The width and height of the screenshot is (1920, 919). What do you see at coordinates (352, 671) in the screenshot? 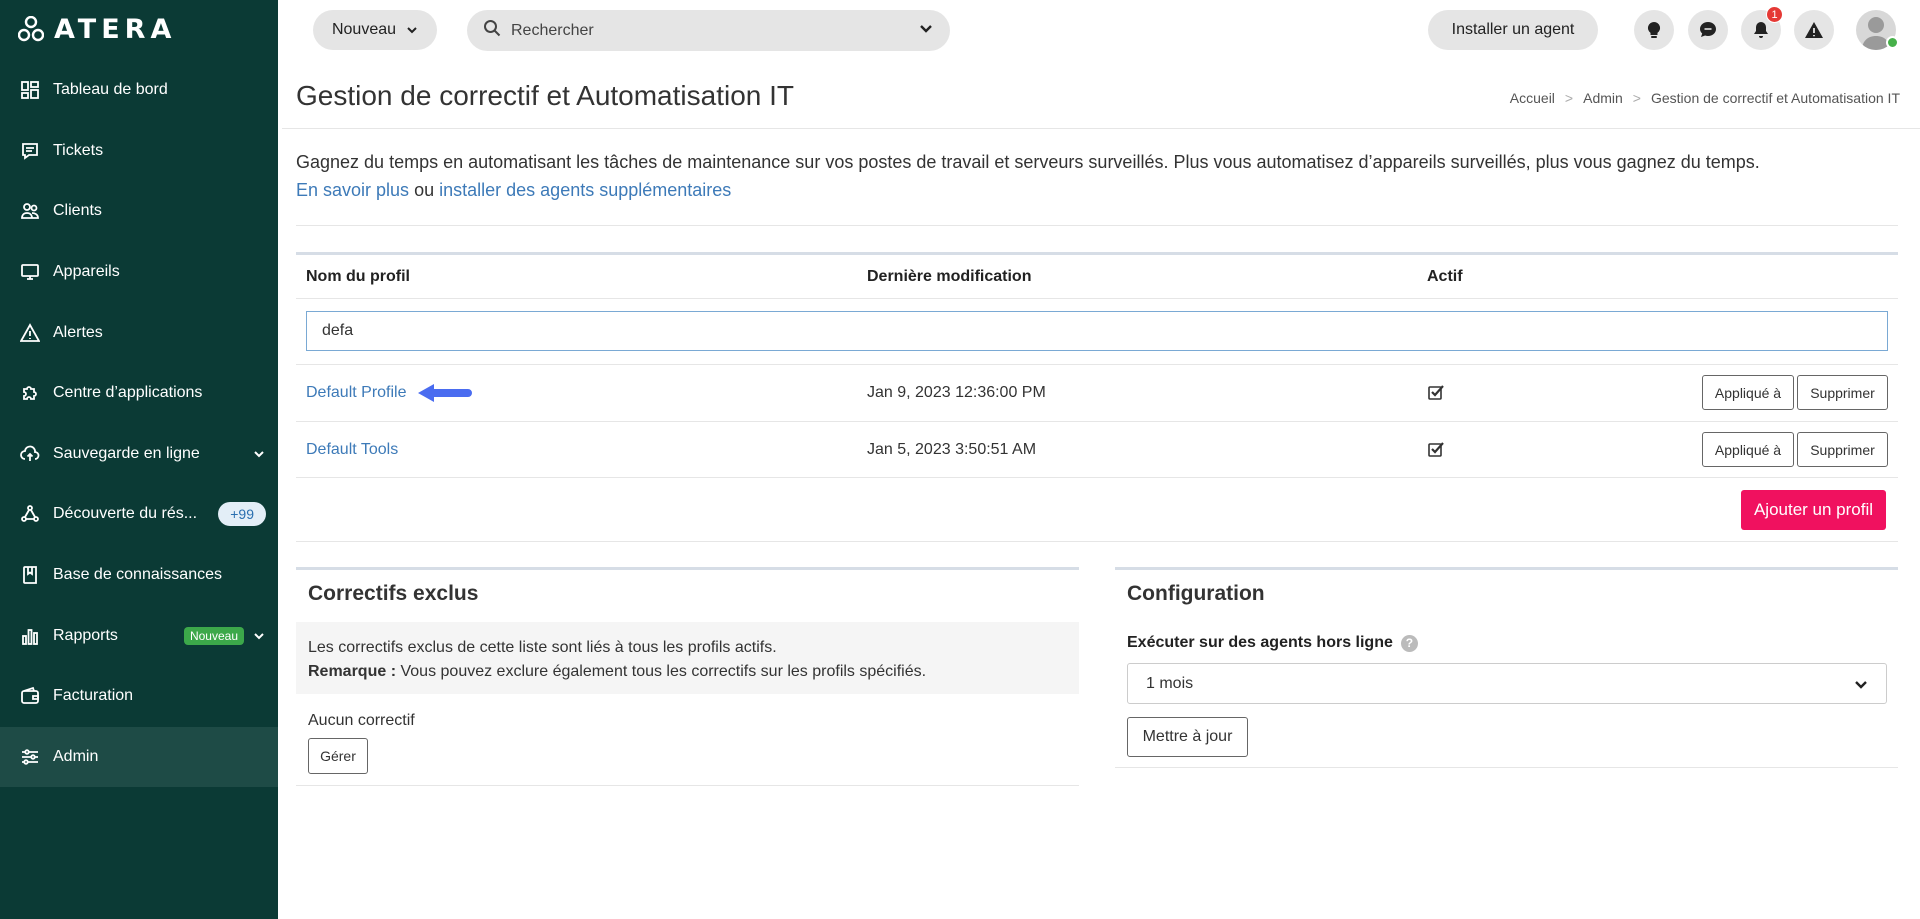
I see `remark-label: Remarque :` at bounding box center [352, 671].